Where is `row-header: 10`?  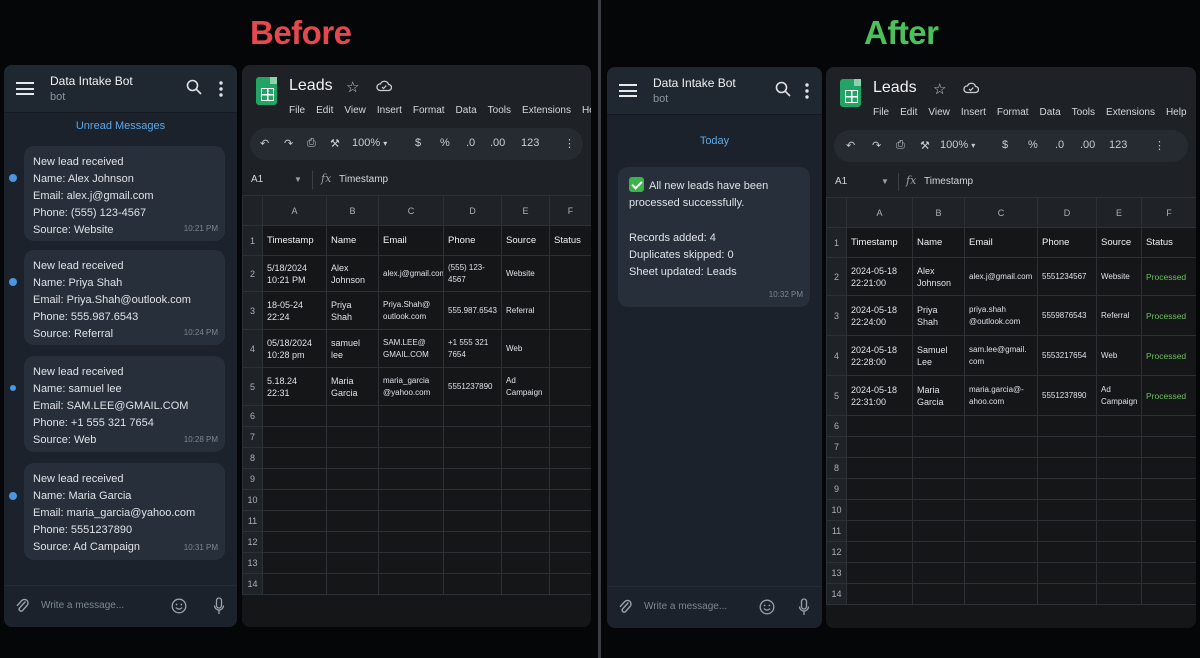 row-header: 10 is located at coordinates (252, 500).